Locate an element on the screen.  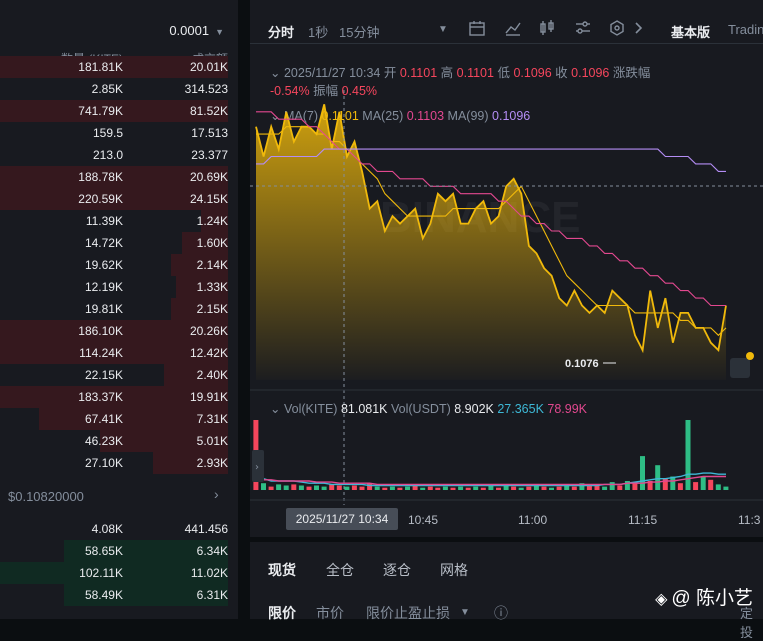
ask-row: 186.10K 20.26K is located at coordinates (119, 331).